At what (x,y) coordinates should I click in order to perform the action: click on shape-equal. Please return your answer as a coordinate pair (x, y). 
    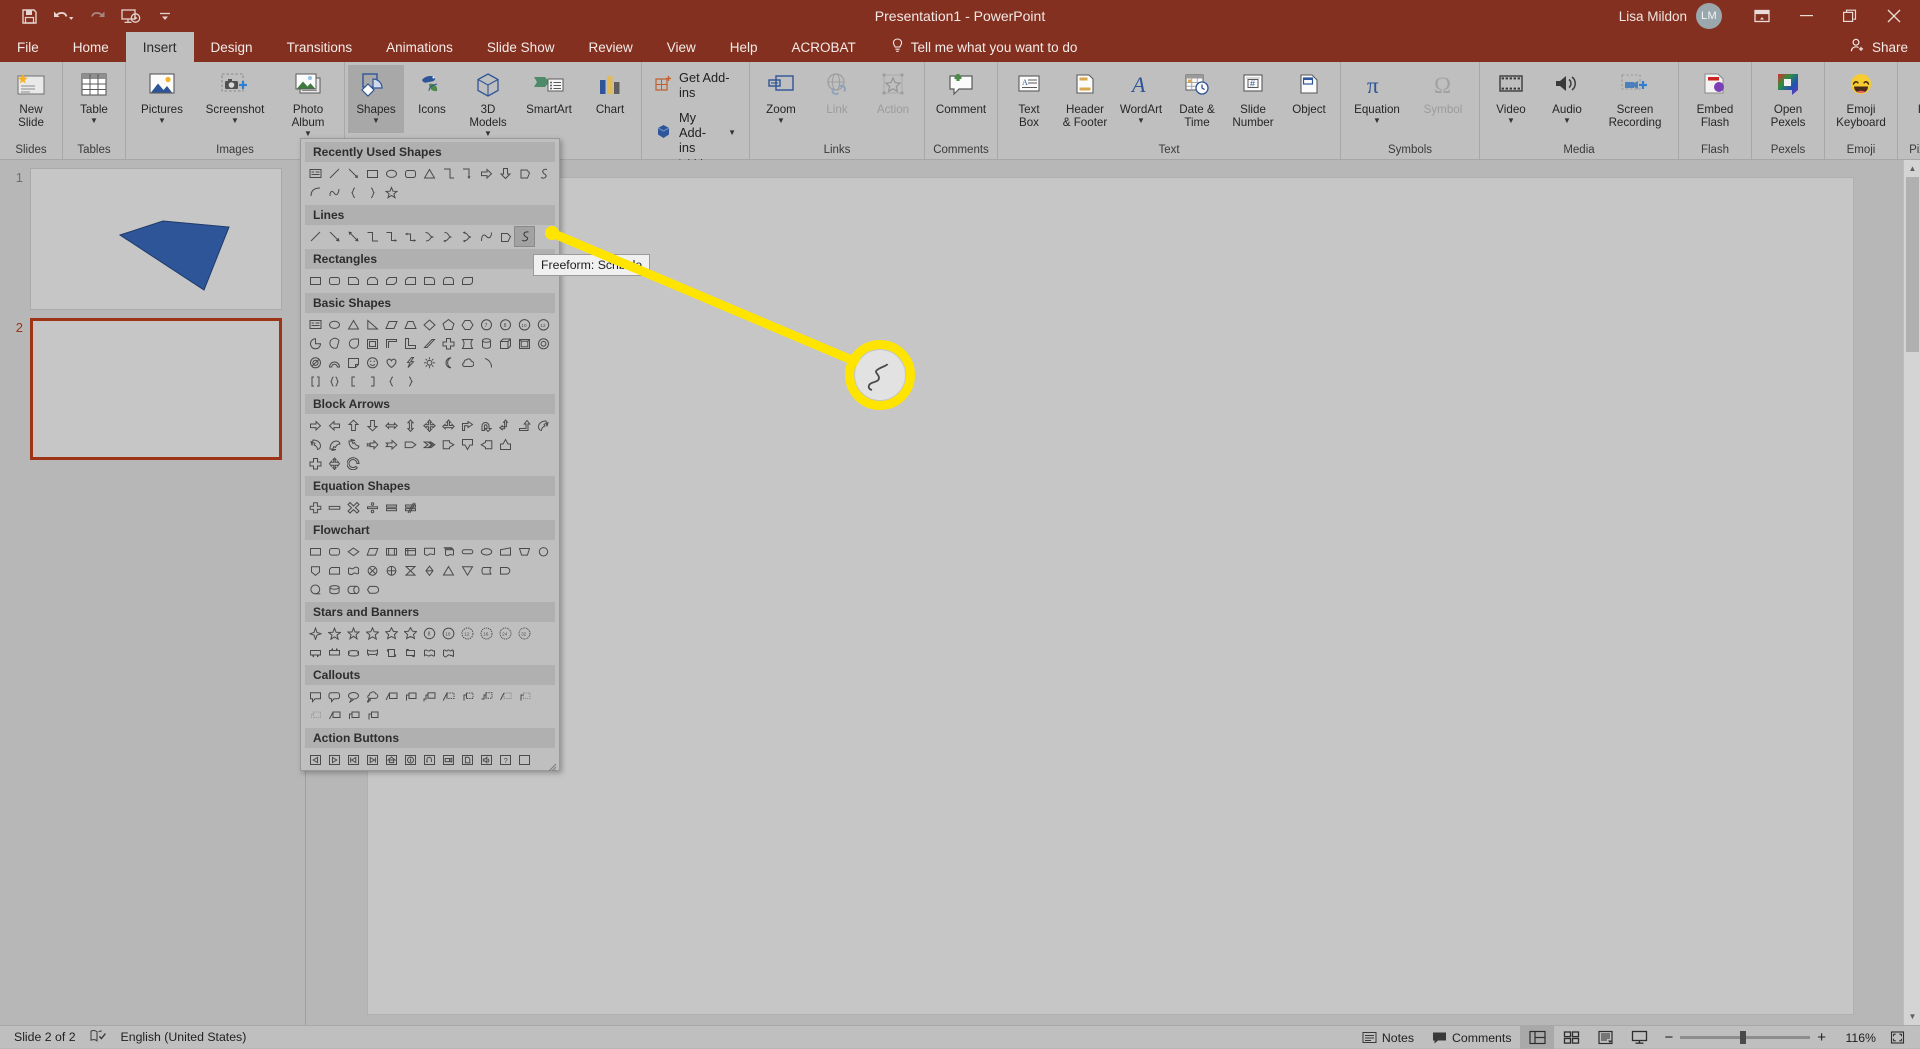
    Looking at the image, I should click on (391, 507).